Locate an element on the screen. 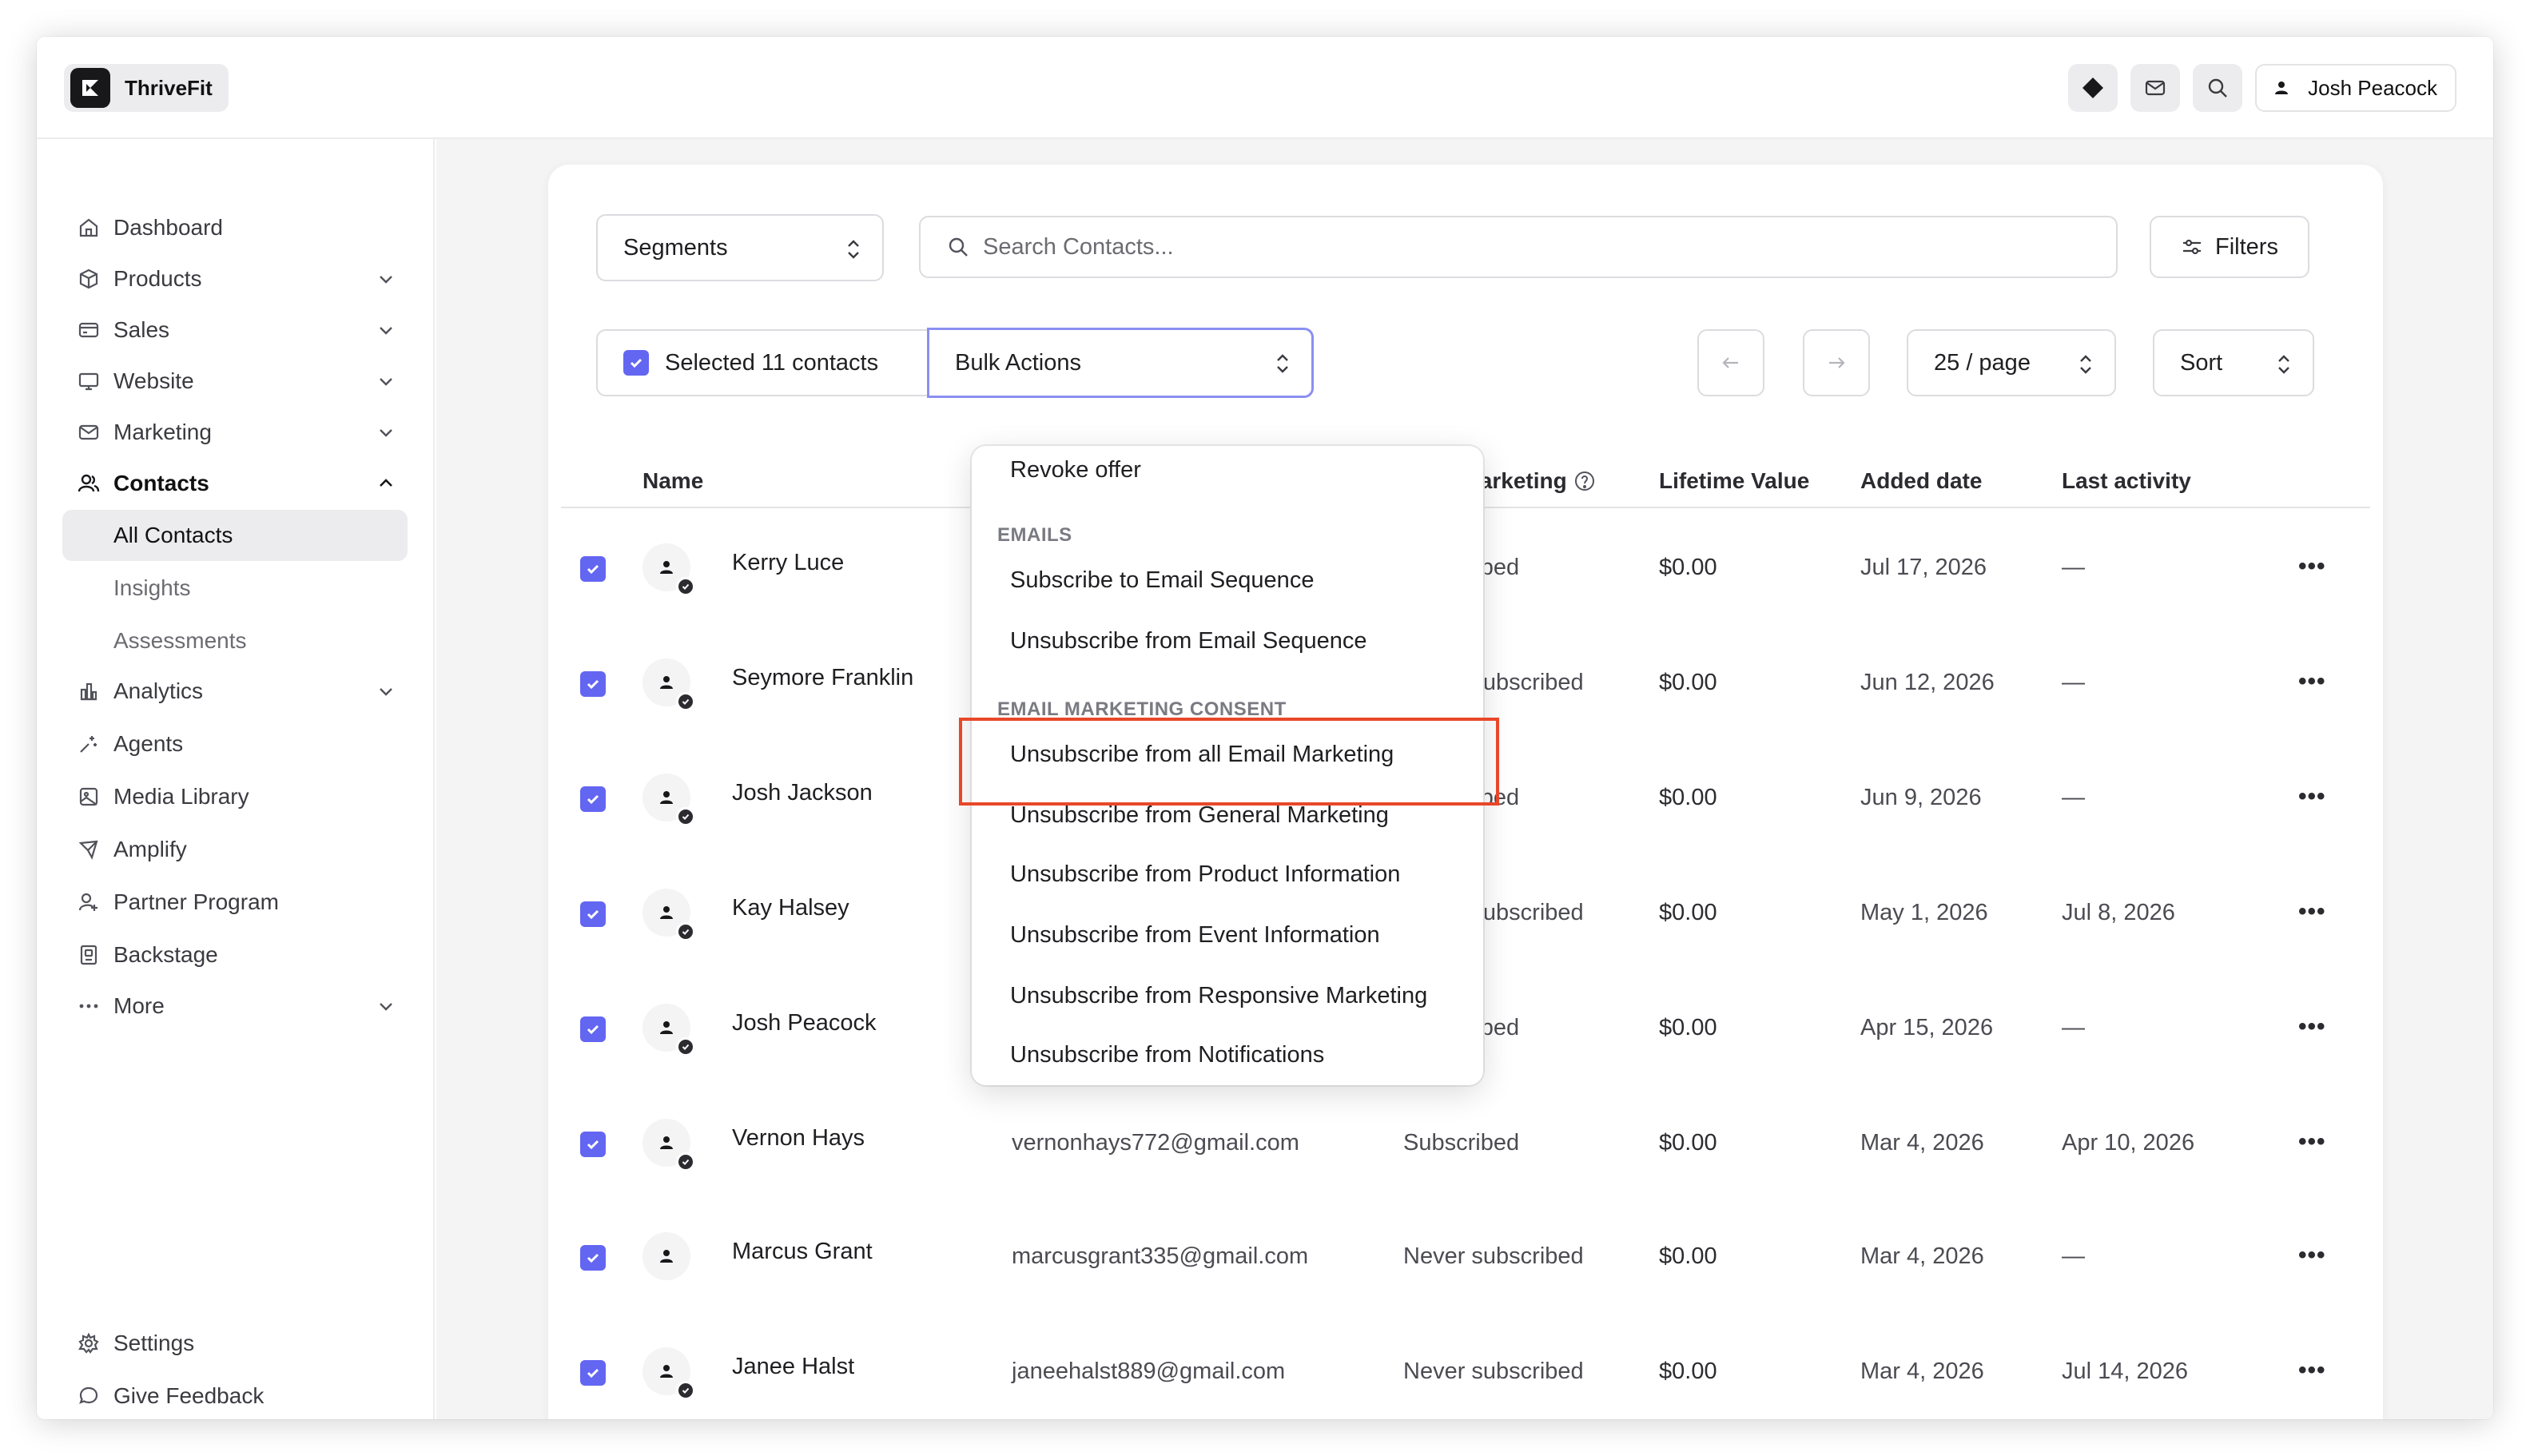 The width and height of the screenshot is (2530, 1456). search-button is located at coordinates (2218, 88).